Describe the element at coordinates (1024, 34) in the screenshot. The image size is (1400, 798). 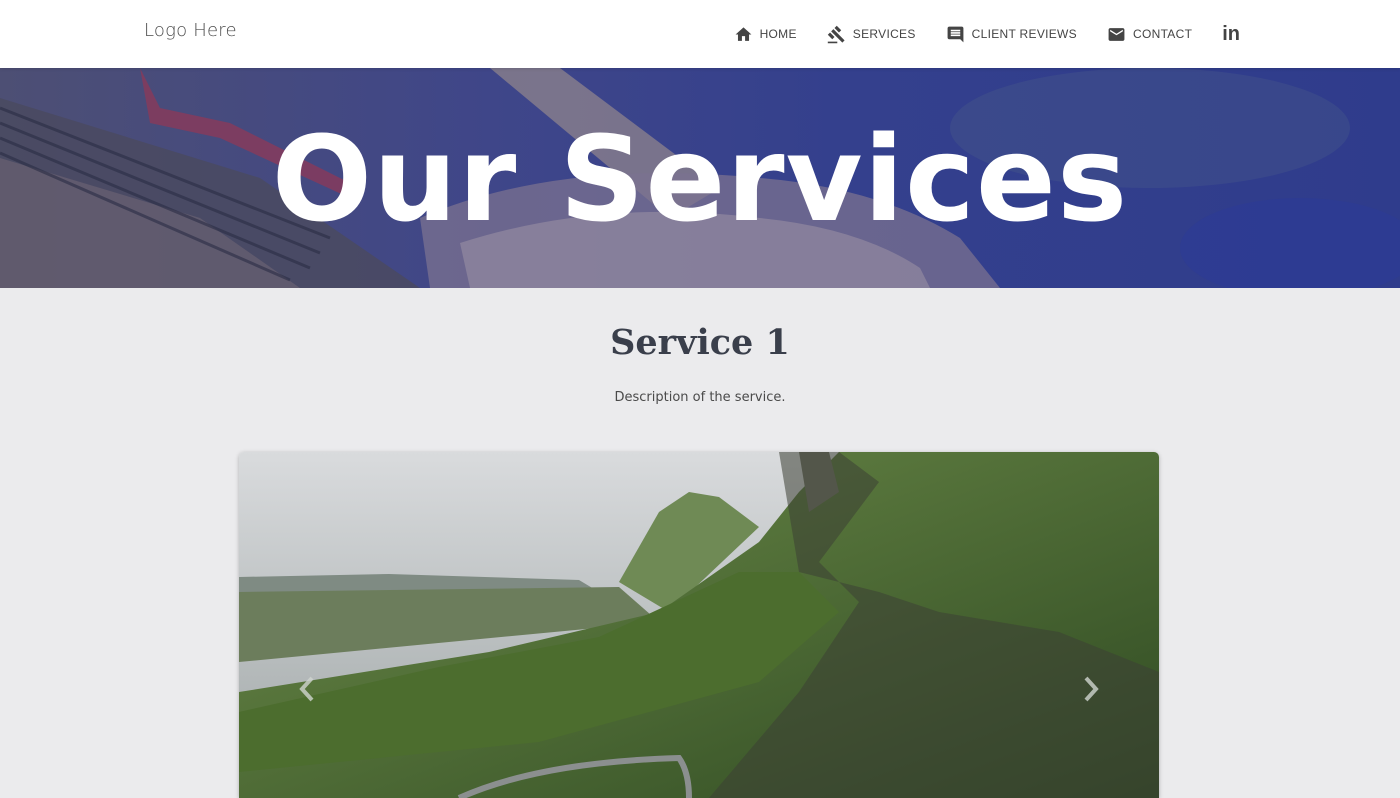
I see `nav-item-label: CLIENT REVIEWS` at that location.